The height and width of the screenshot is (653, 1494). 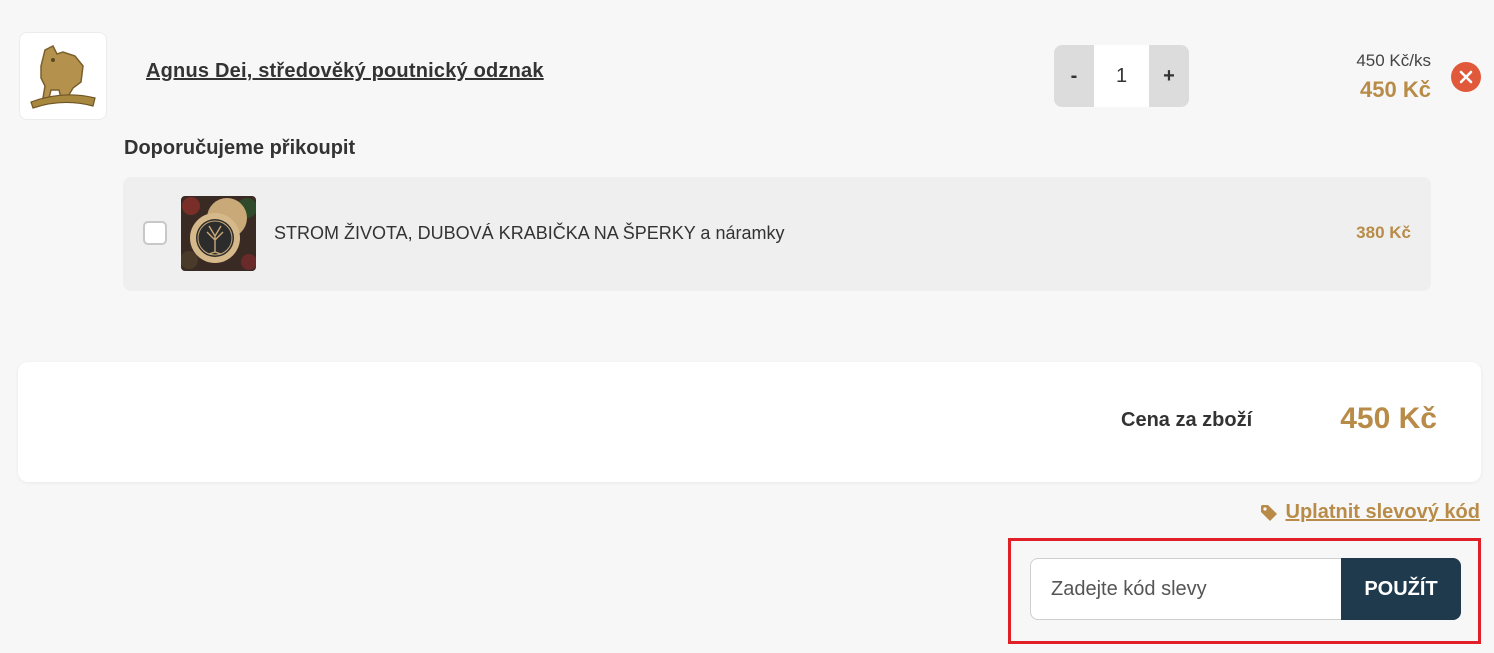 What do you see at coordinates (1388, 418) in the screenshot?
I see `goods-price-value: 450 Kč` at bounding box center [1388, 418].